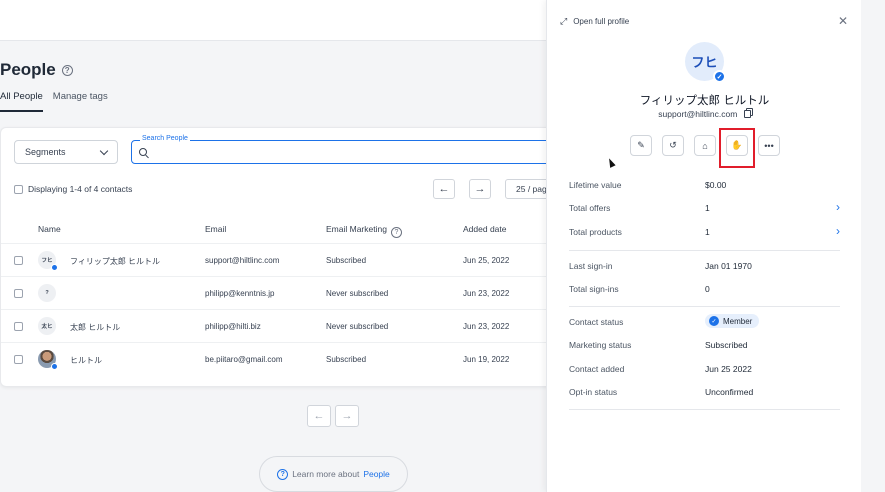 The height and width of the screenshot is (492, 885). I want to click on info-row-contact-status: Contact status ✓ Member, so click(704, 324).